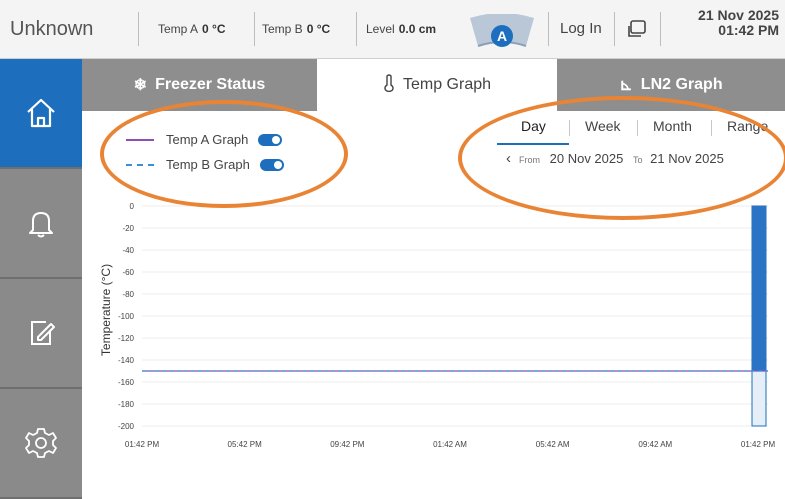 The image size is (785, 499). I want to click on side-nav, so click(41, 279).